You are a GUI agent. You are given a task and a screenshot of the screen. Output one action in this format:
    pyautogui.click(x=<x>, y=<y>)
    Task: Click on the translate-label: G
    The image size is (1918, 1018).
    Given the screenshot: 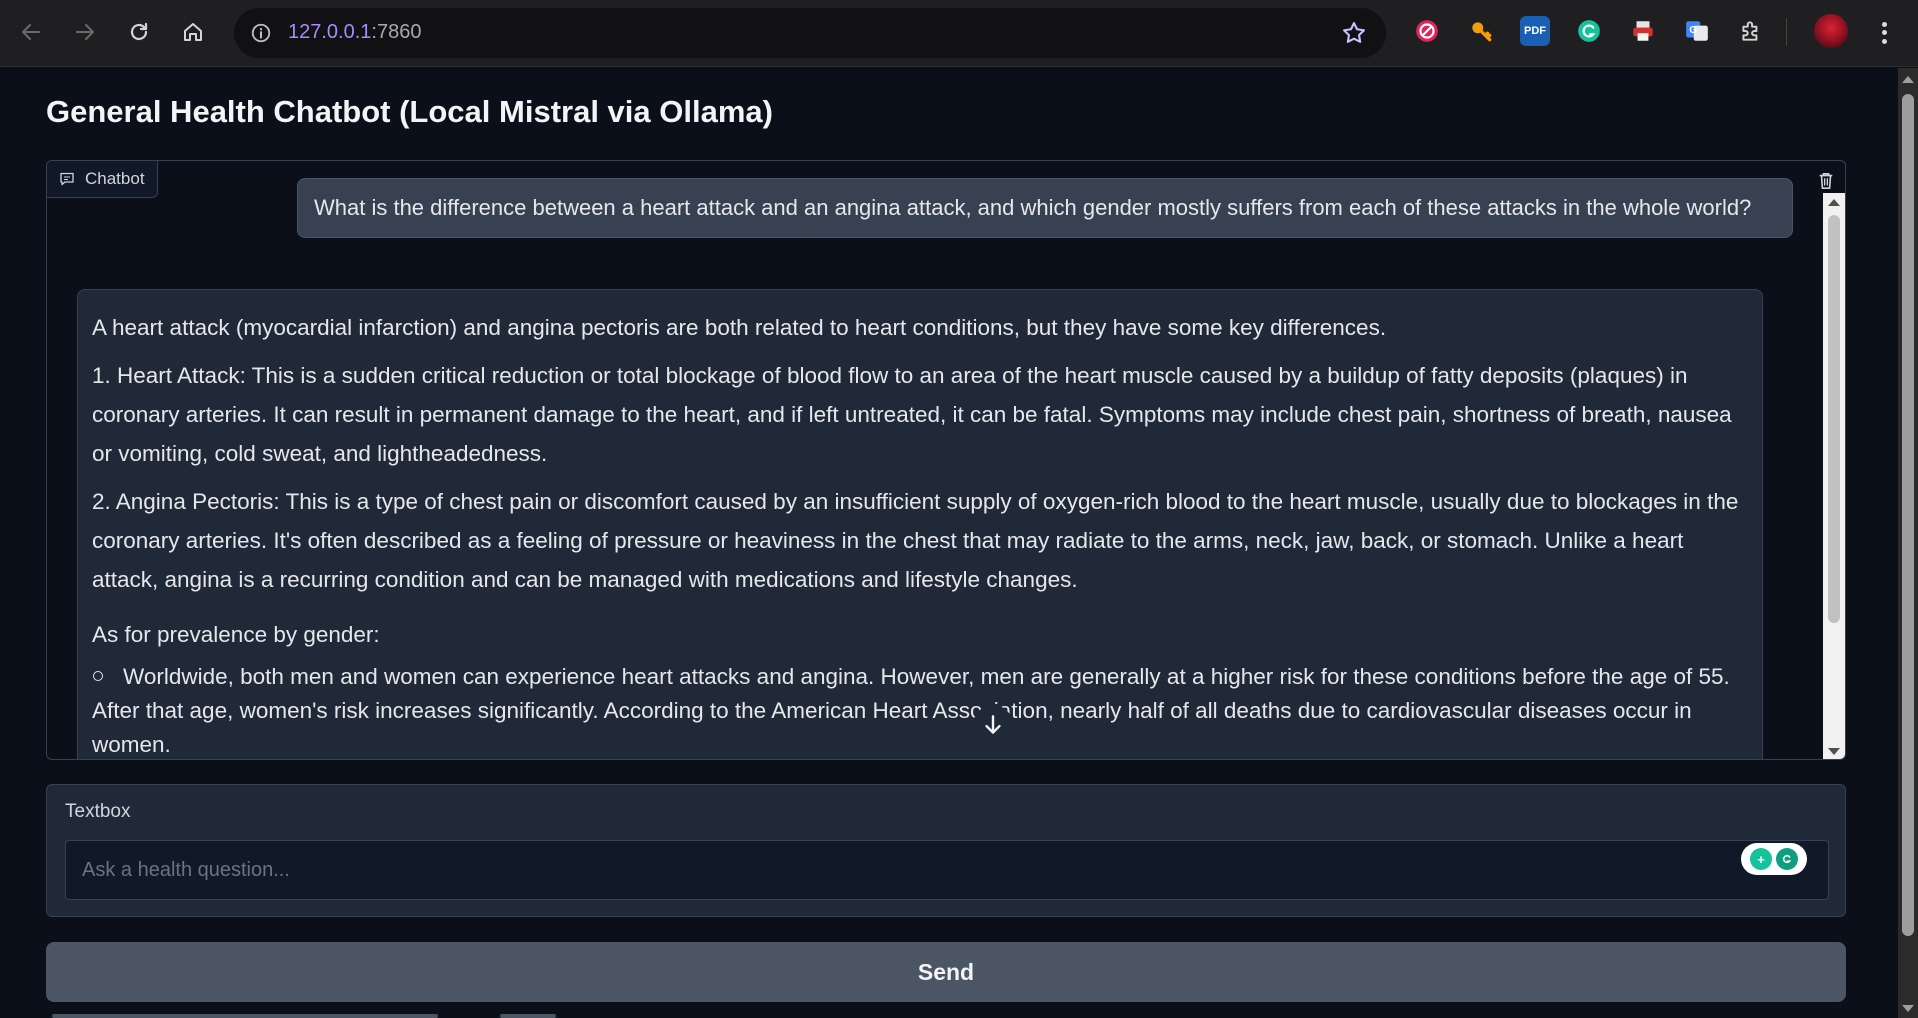 What is the action you would take?
    pyautogui.click(x=1693, y=30)
    